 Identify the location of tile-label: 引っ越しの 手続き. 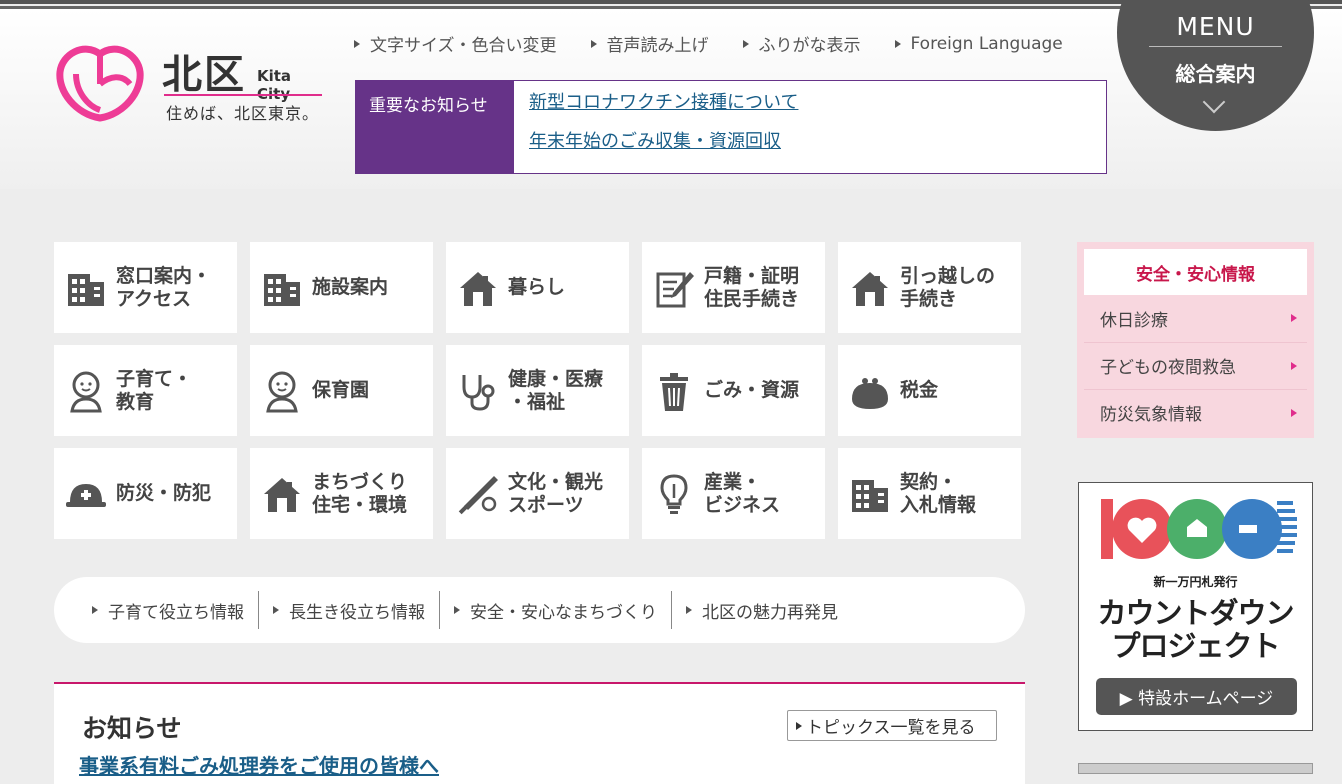
(948, 287).